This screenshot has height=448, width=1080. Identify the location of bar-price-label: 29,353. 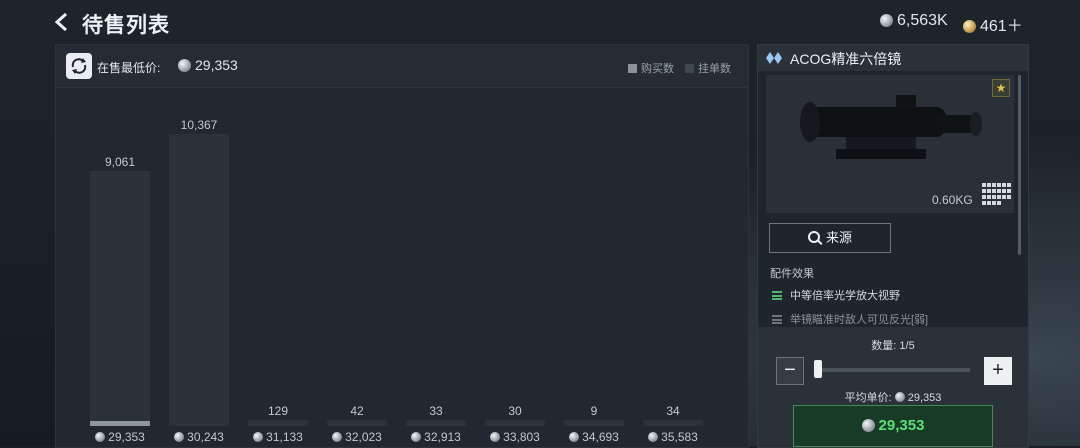
(120, 437).